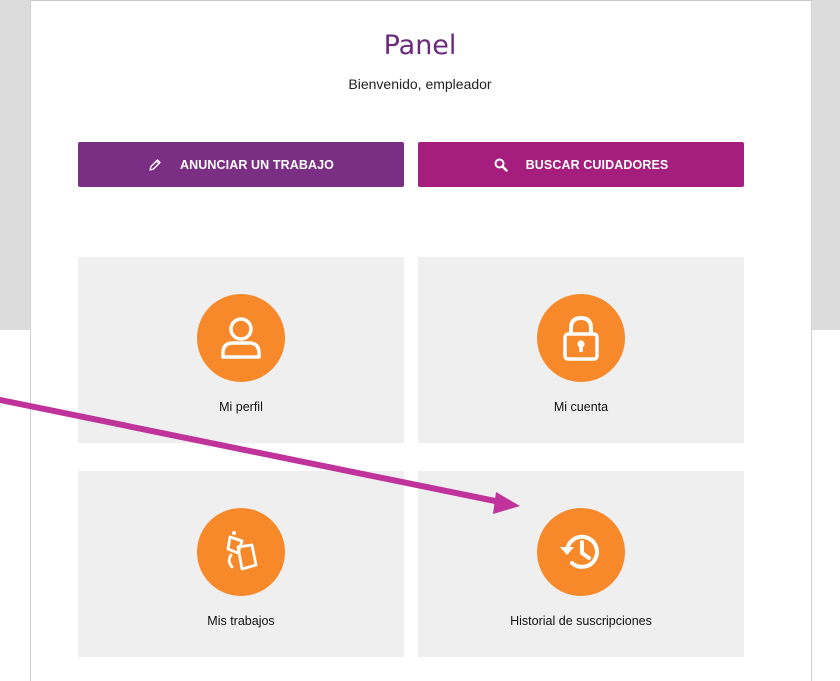  Describe the element at coordinates (597, 164) in the screenshot. I see `search-caregivers-label: BUSCAR CUIDADORES` at that location.